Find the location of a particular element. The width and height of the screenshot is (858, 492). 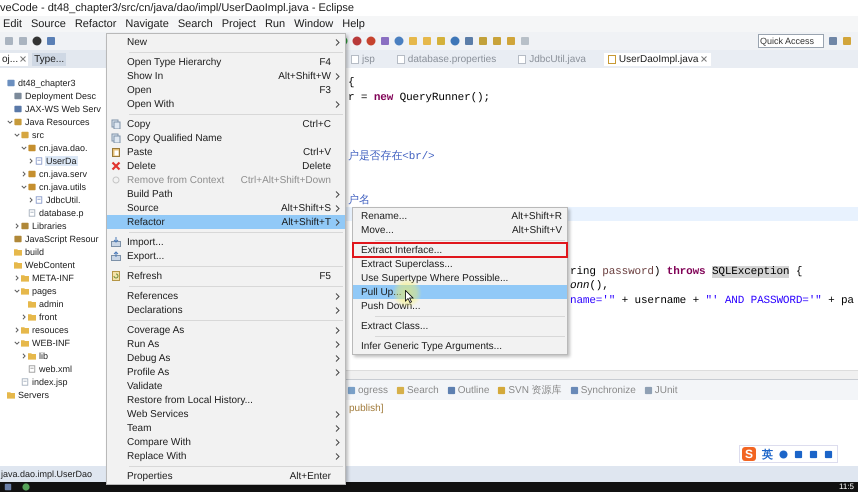

menu-item: Copy Qualified Name is located at coordinates (226, 138).